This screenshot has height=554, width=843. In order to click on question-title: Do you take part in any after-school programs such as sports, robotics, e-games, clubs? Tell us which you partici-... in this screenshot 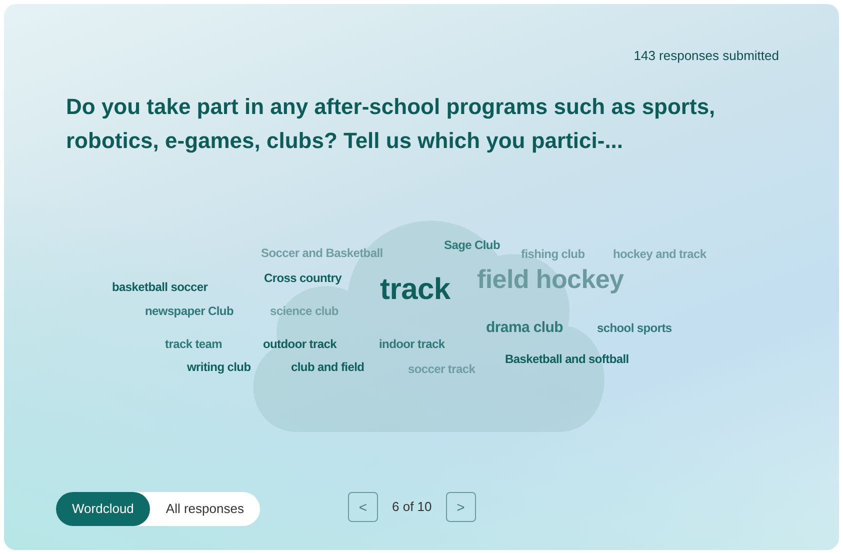, I will do `click(391, 124)`.